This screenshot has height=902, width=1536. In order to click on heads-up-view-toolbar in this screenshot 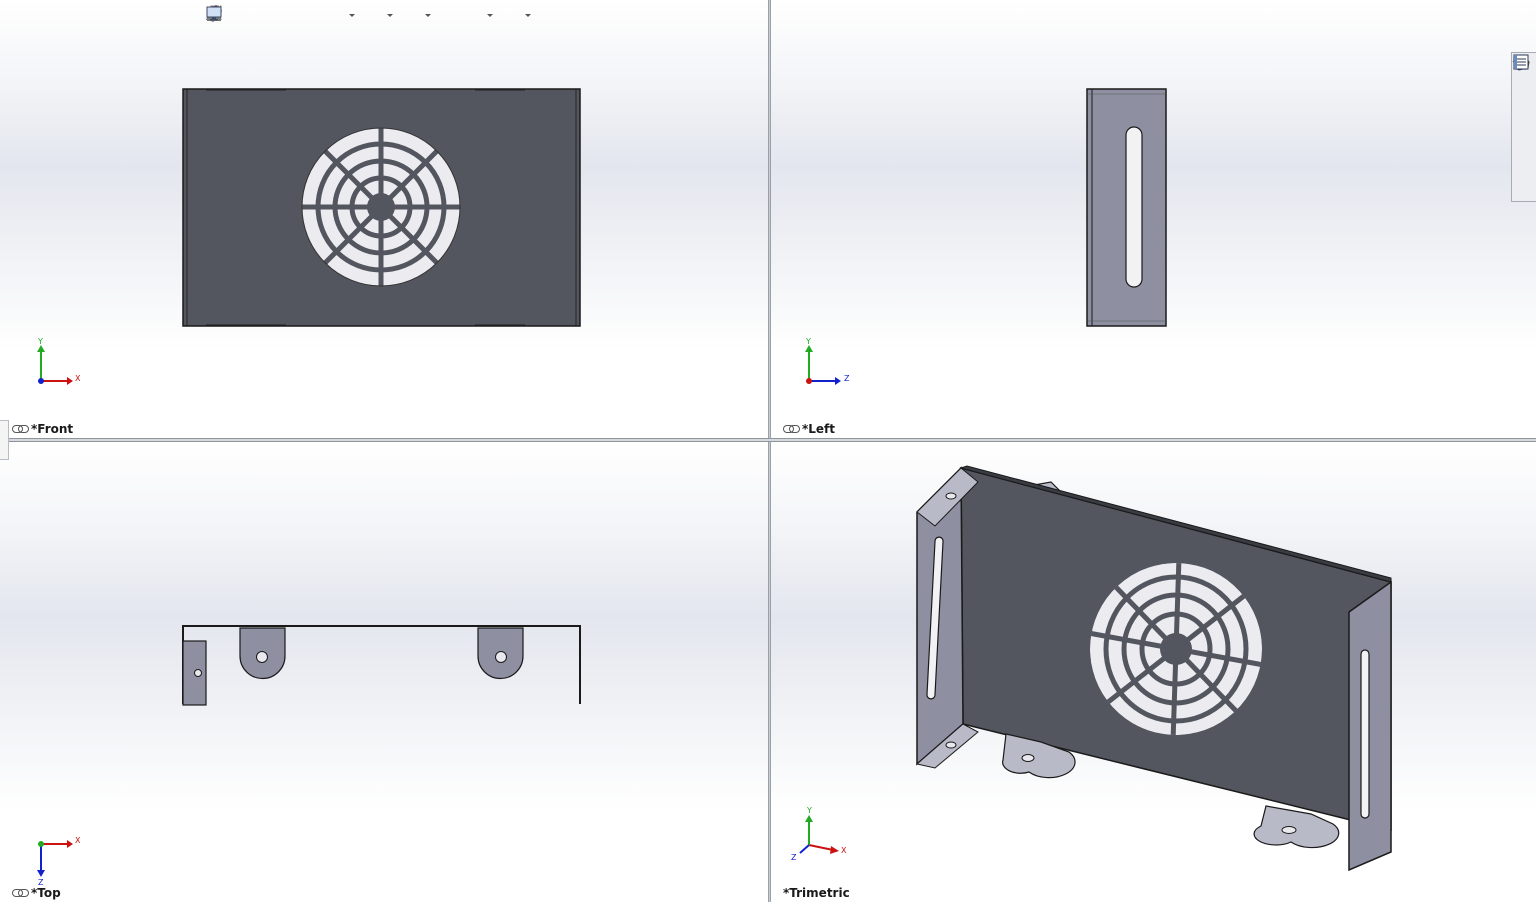, I will do `click(370, 15)`.